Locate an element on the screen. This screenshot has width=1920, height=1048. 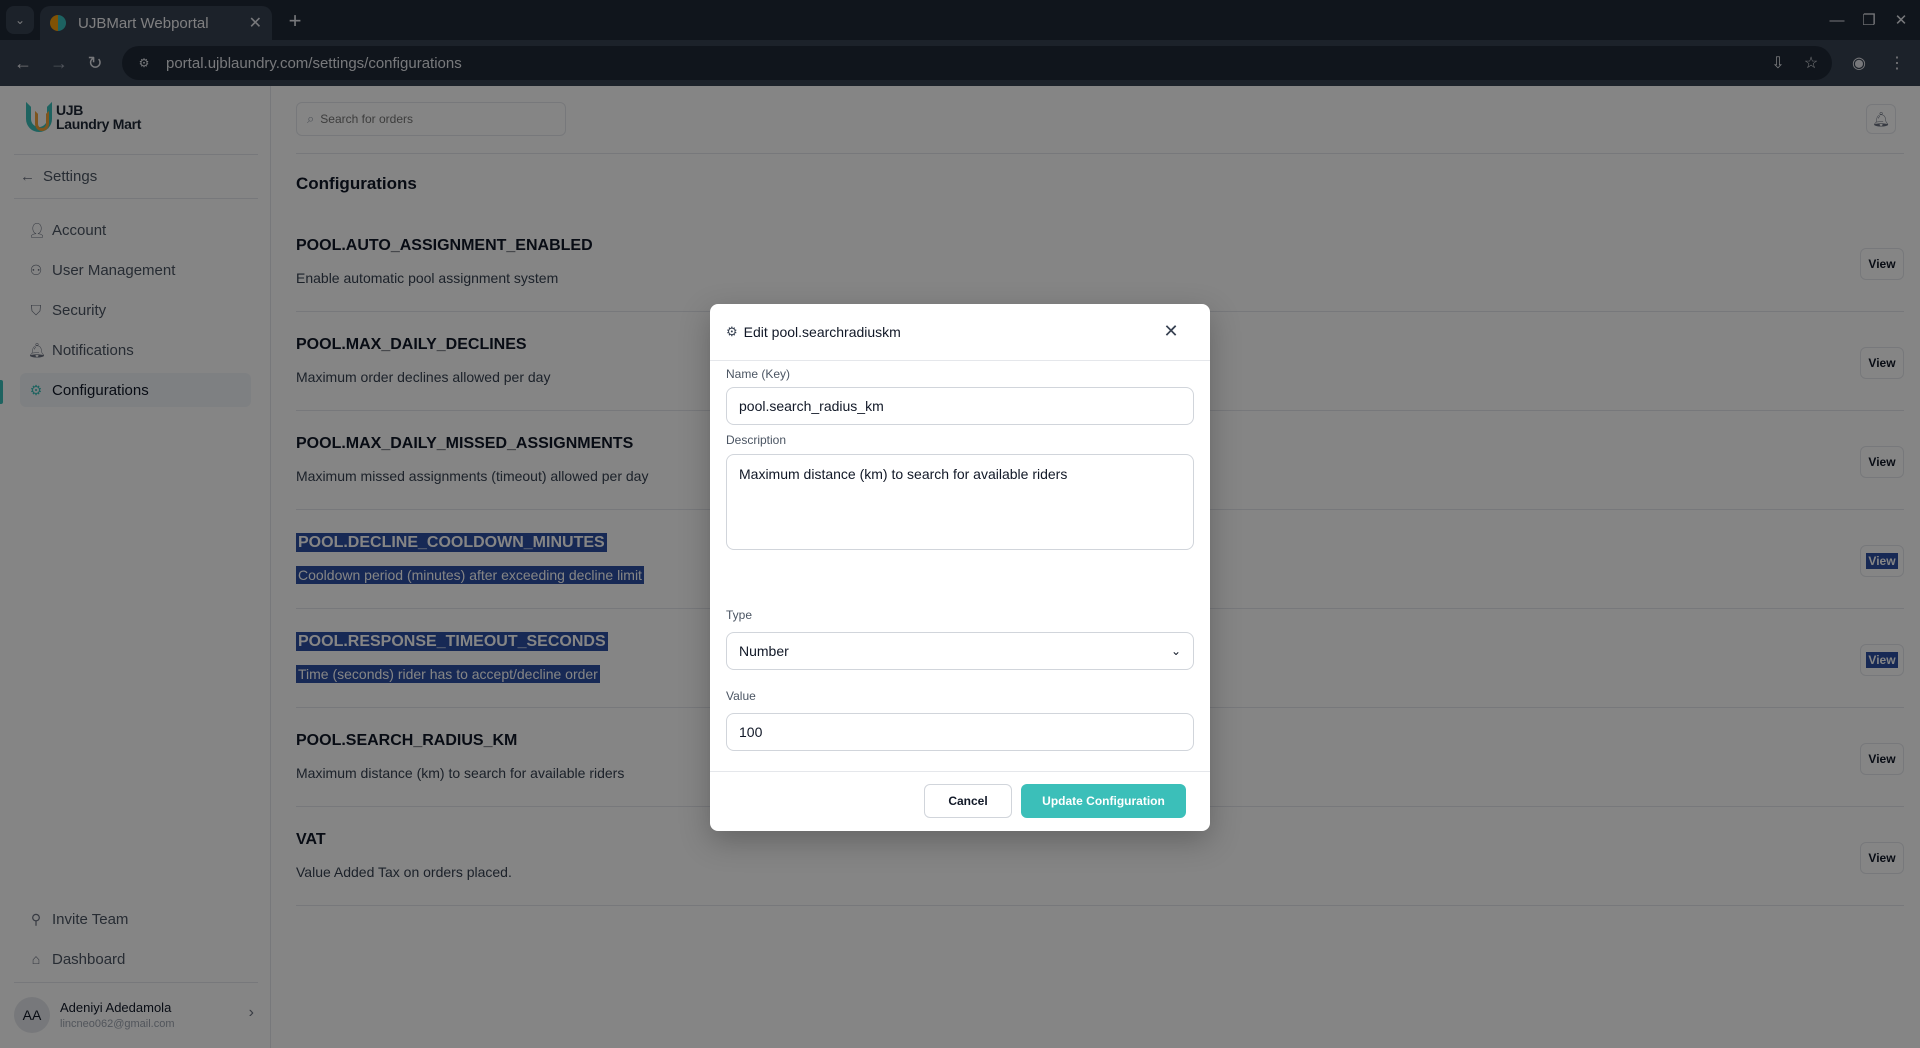
chevron-down-icon: ⌄ is located at coordinates (1175, 651).